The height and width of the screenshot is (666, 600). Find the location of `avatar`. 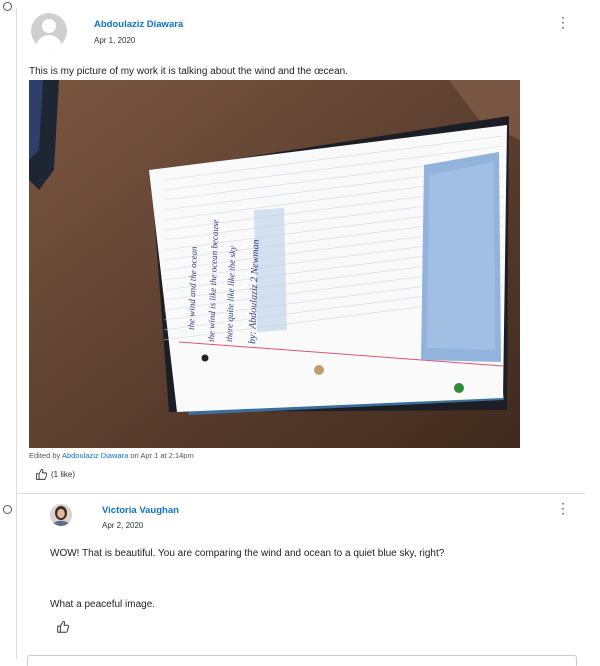

avatar is located at coordinates (61, 515).